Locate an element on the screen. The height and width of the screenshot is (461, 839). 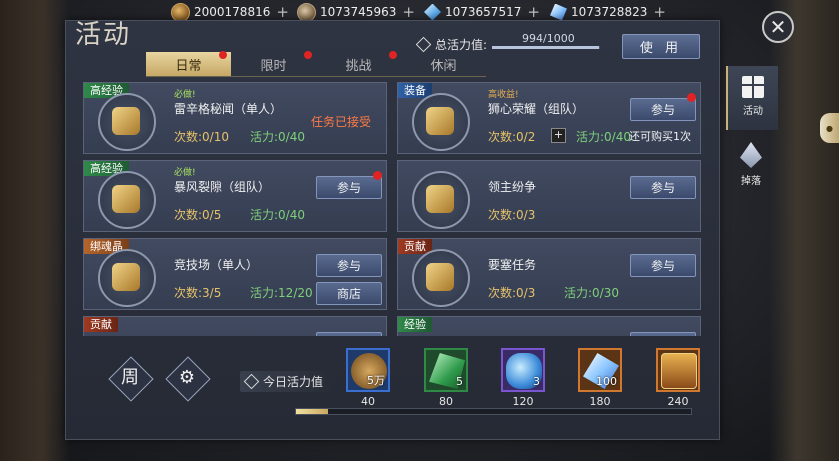
tab-limited: 限时 is located at coordinates (273, 63).